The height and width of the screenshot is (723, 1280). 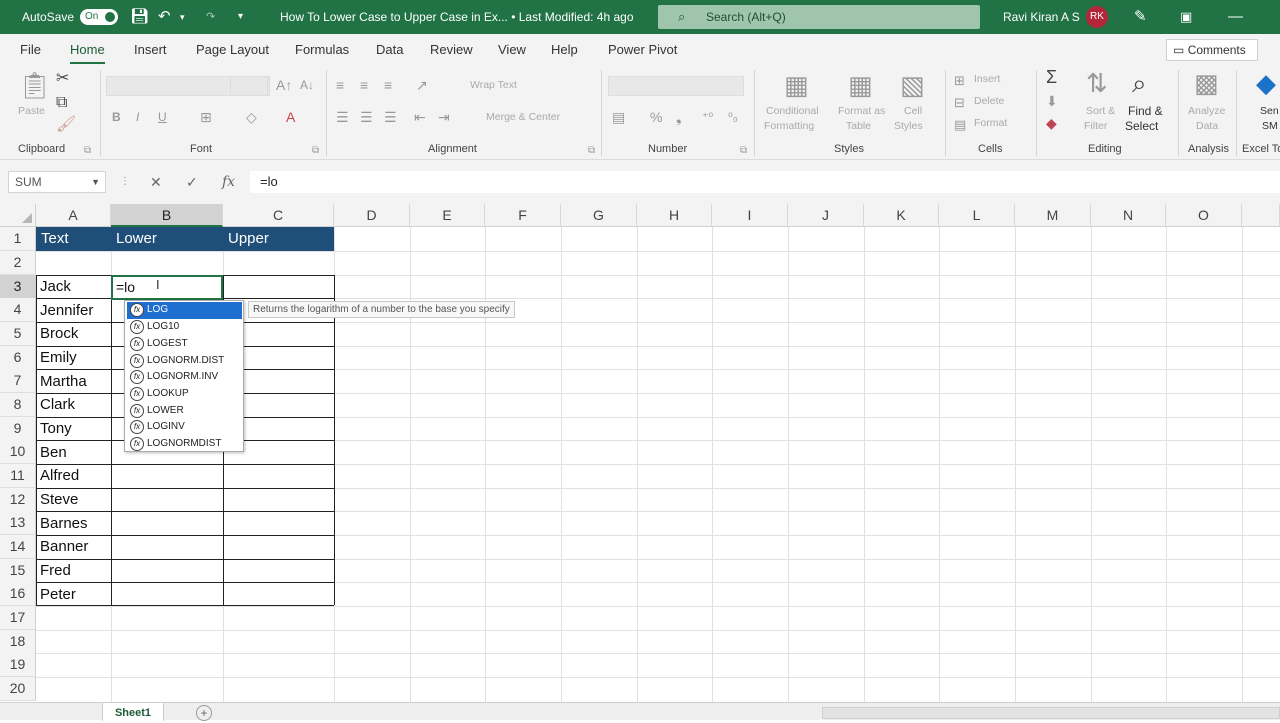 What do you see at coordinates (61, 103) in the screenshot?
I see `copy-icon: ⧉` at bounding box center [61, 103].